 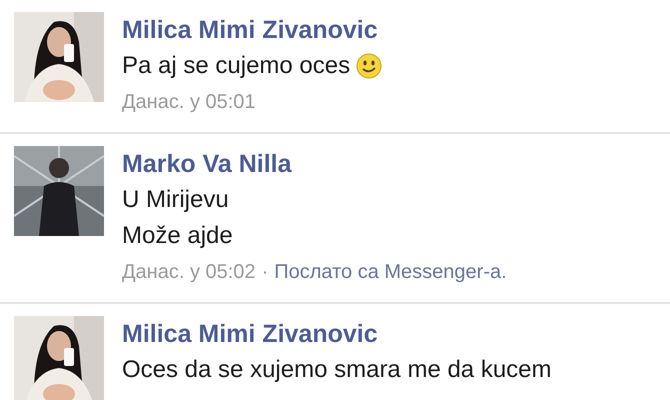 What do you see at coordinates (189, 102) in the screenshot?
I see `timestamp: Данас. у 05:01` at bounding box center [189, 102].